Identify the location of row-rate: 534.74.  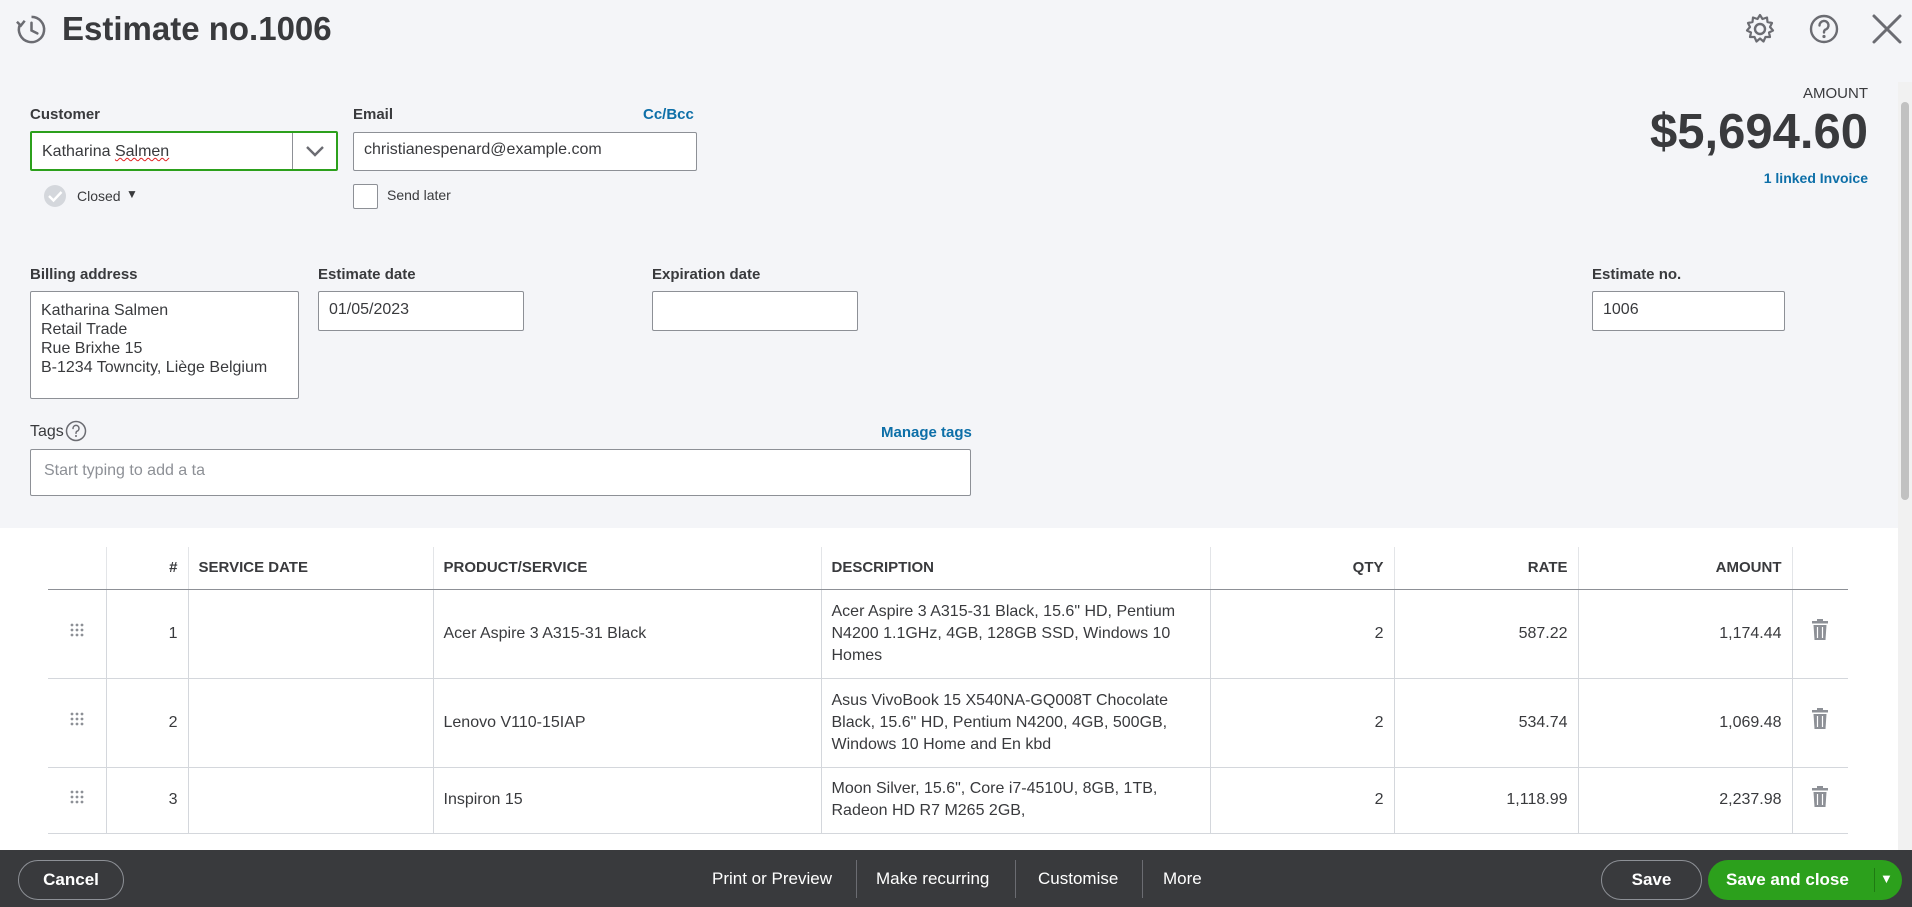
(1486, 723).